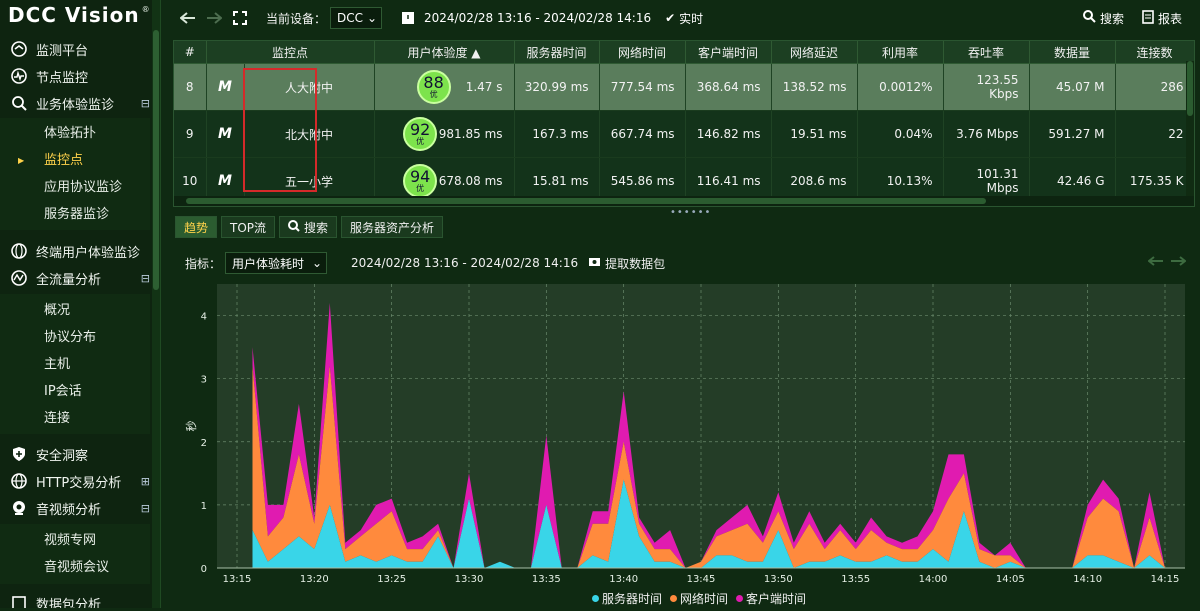 This screenshot has width=1200, height=611. What do you see at coordinates (670, 18) in the screenshot?
I see `check-icon: ✔` at bounding box center [670, 18].